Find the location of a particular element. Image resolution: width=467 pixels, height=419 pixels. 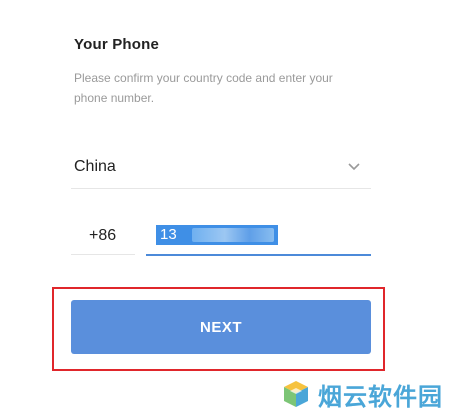

country-name: China is located at coordinates (95, 166).